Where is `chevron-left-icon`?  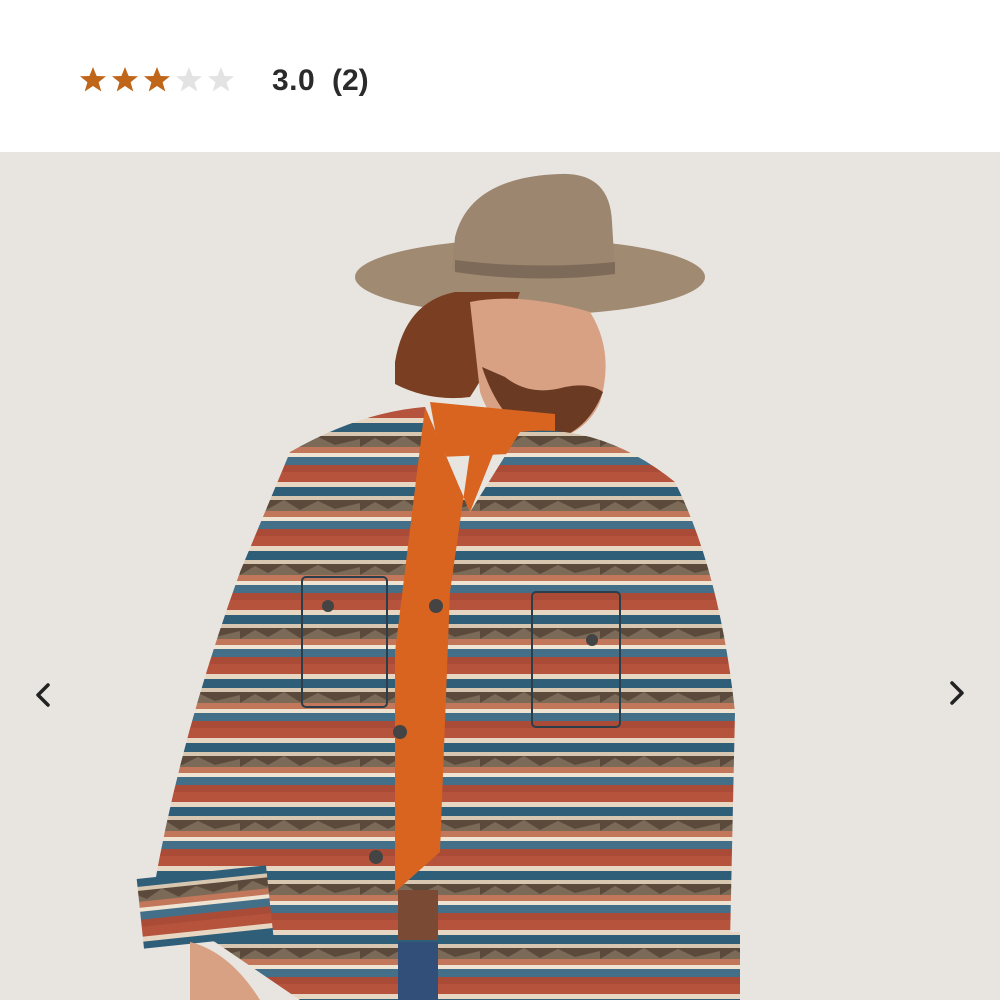
chevron-left-icon is located at coordinates (43, 695).